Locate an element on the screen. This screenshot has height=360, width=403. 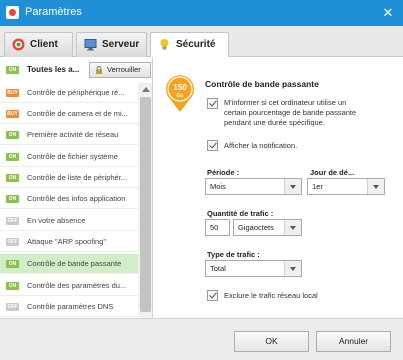
scrollbar is located at coordinates (145, 200).